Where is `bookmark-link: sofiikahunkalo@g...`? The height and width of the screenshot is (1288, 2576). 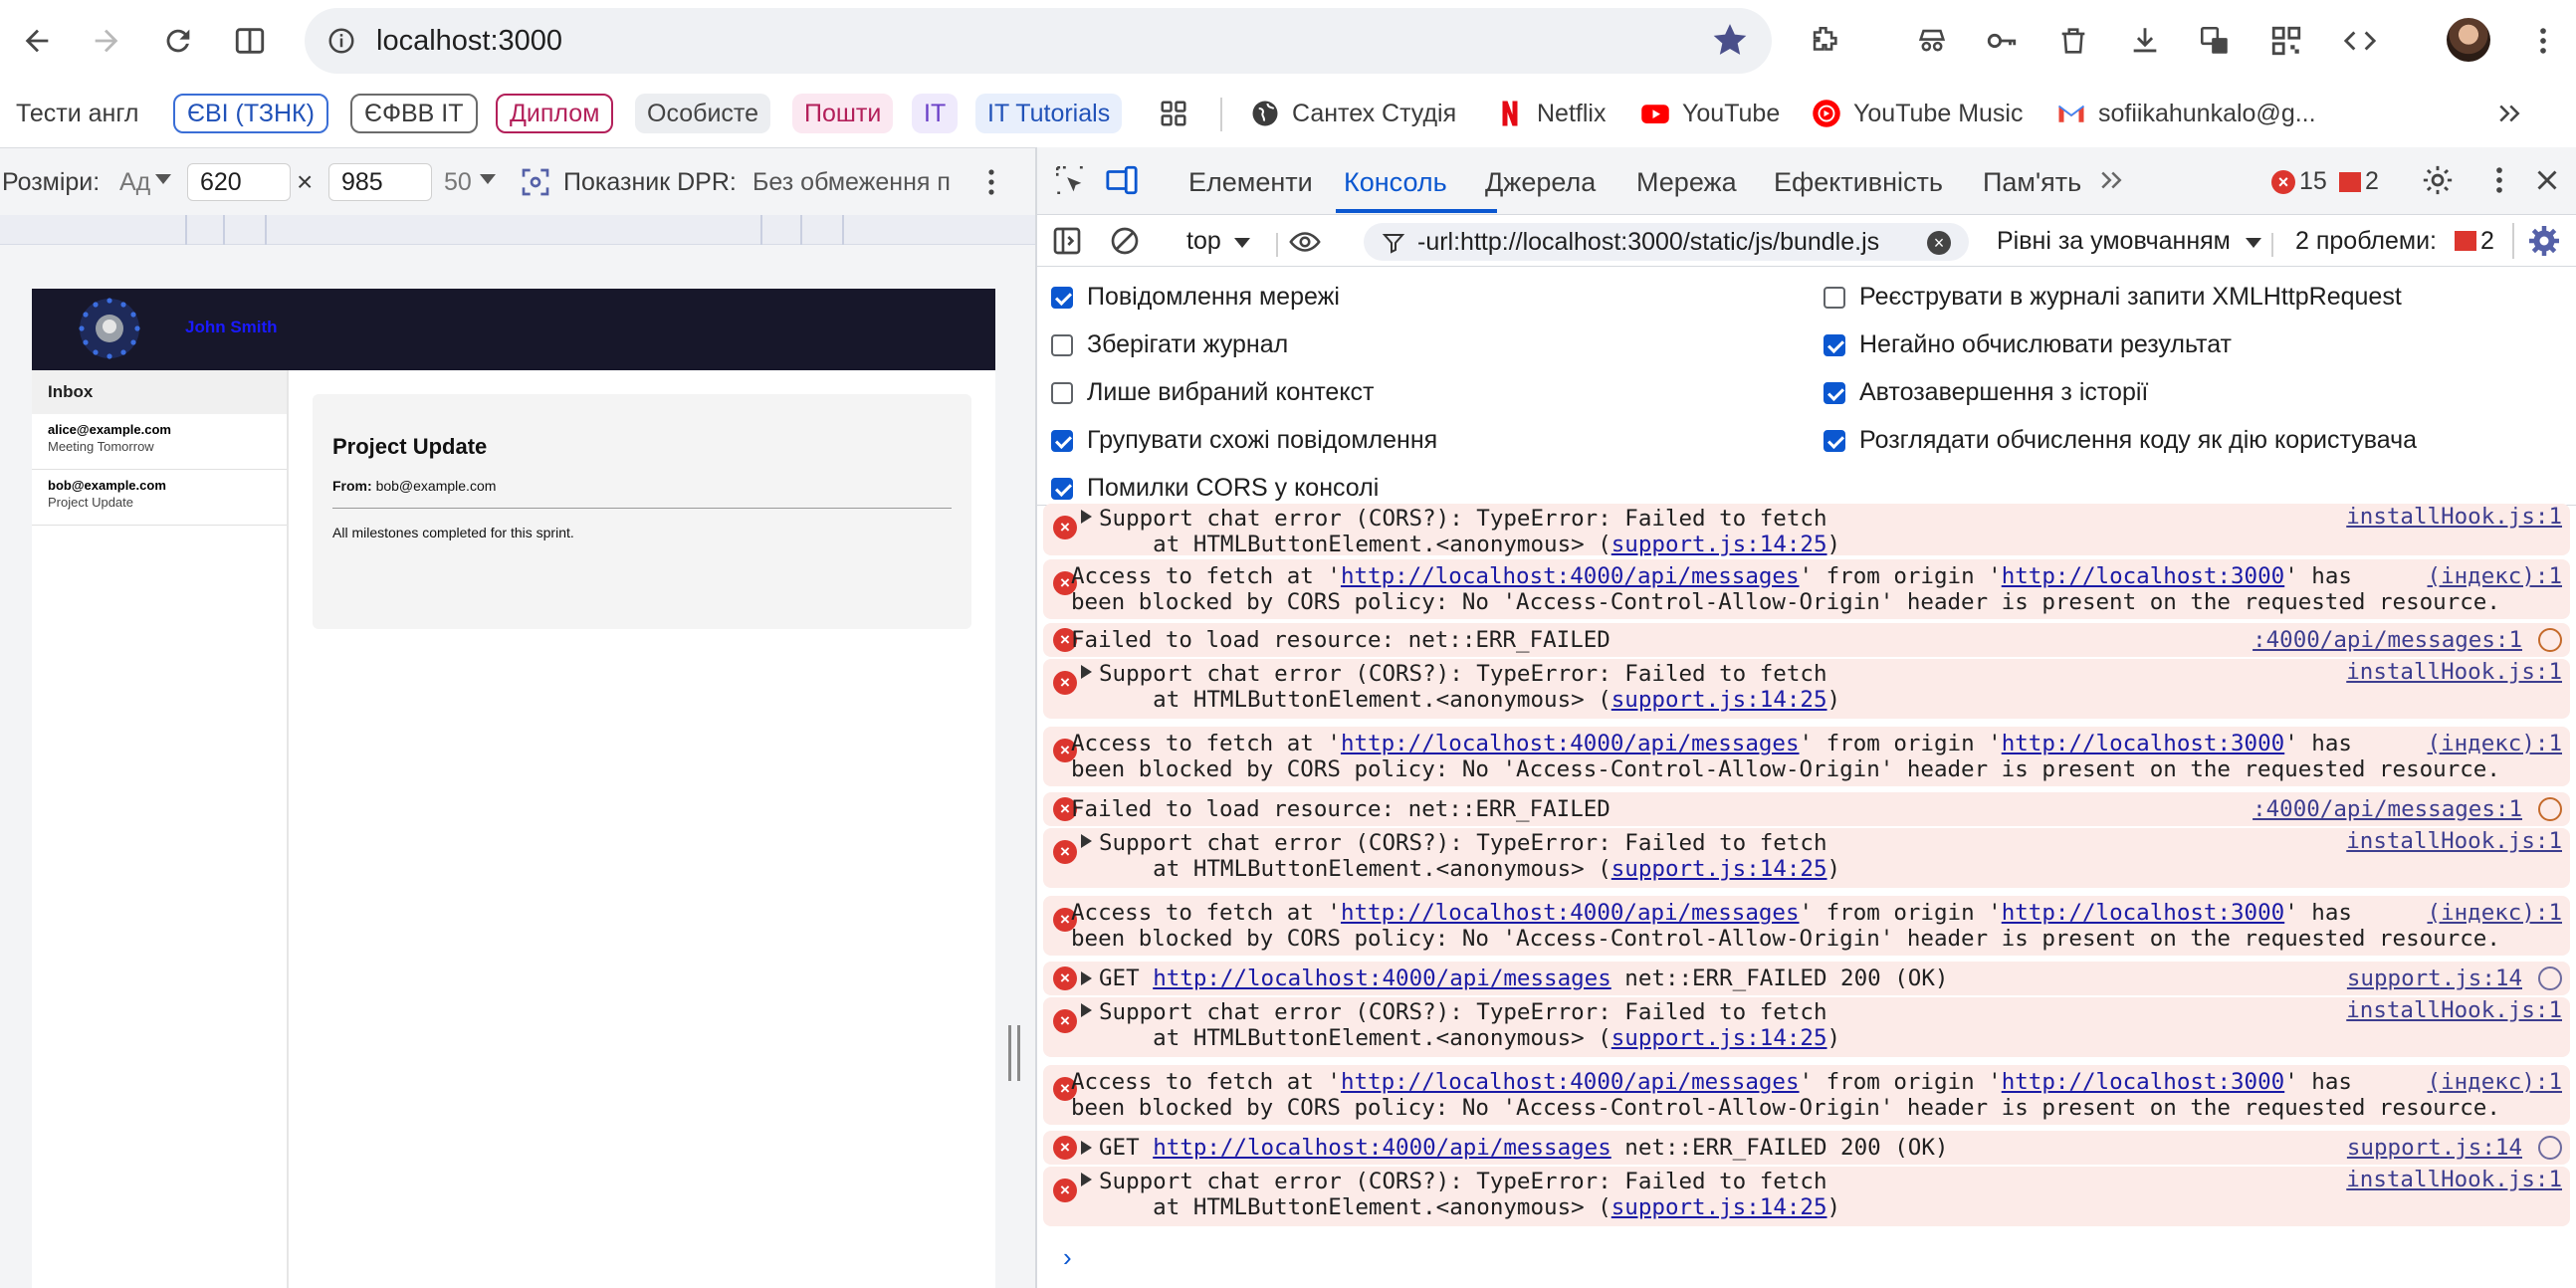
bookmark-link: sofiikahunkalo@g... is located at coordinates (2186, 113).